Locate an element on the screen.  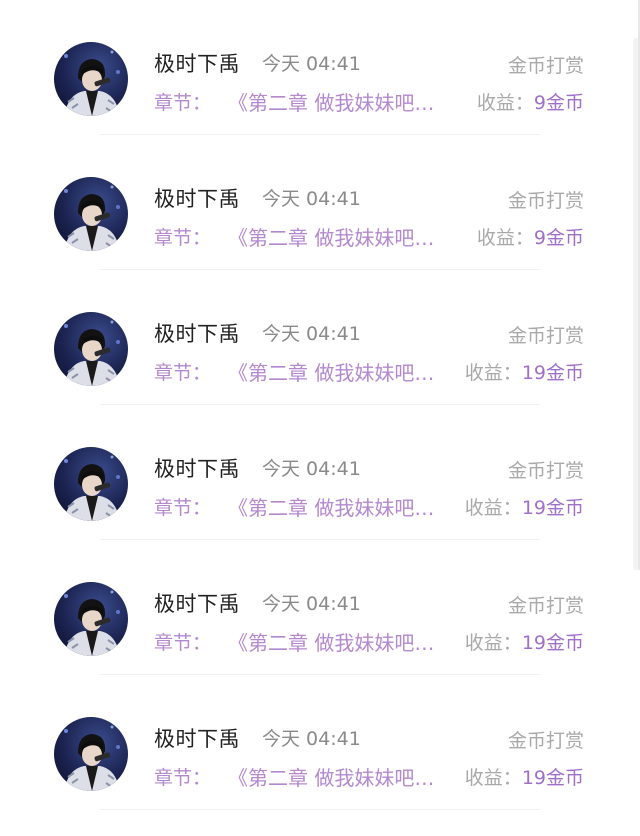
row-divider is located at coordinates (320, 809).